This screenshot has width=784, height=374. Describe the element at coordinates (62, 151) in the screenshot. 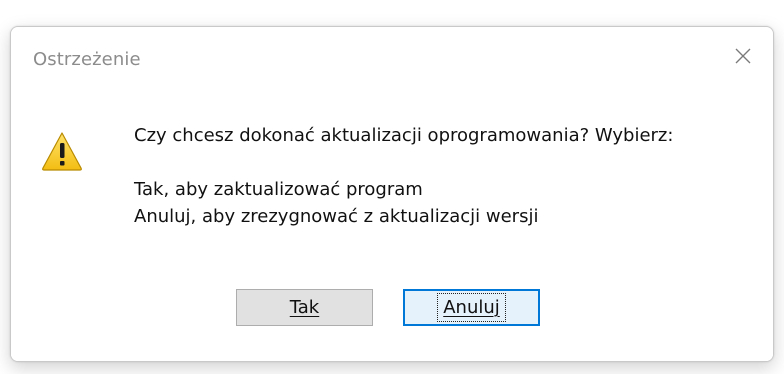

I see `warning-icon` at that location.